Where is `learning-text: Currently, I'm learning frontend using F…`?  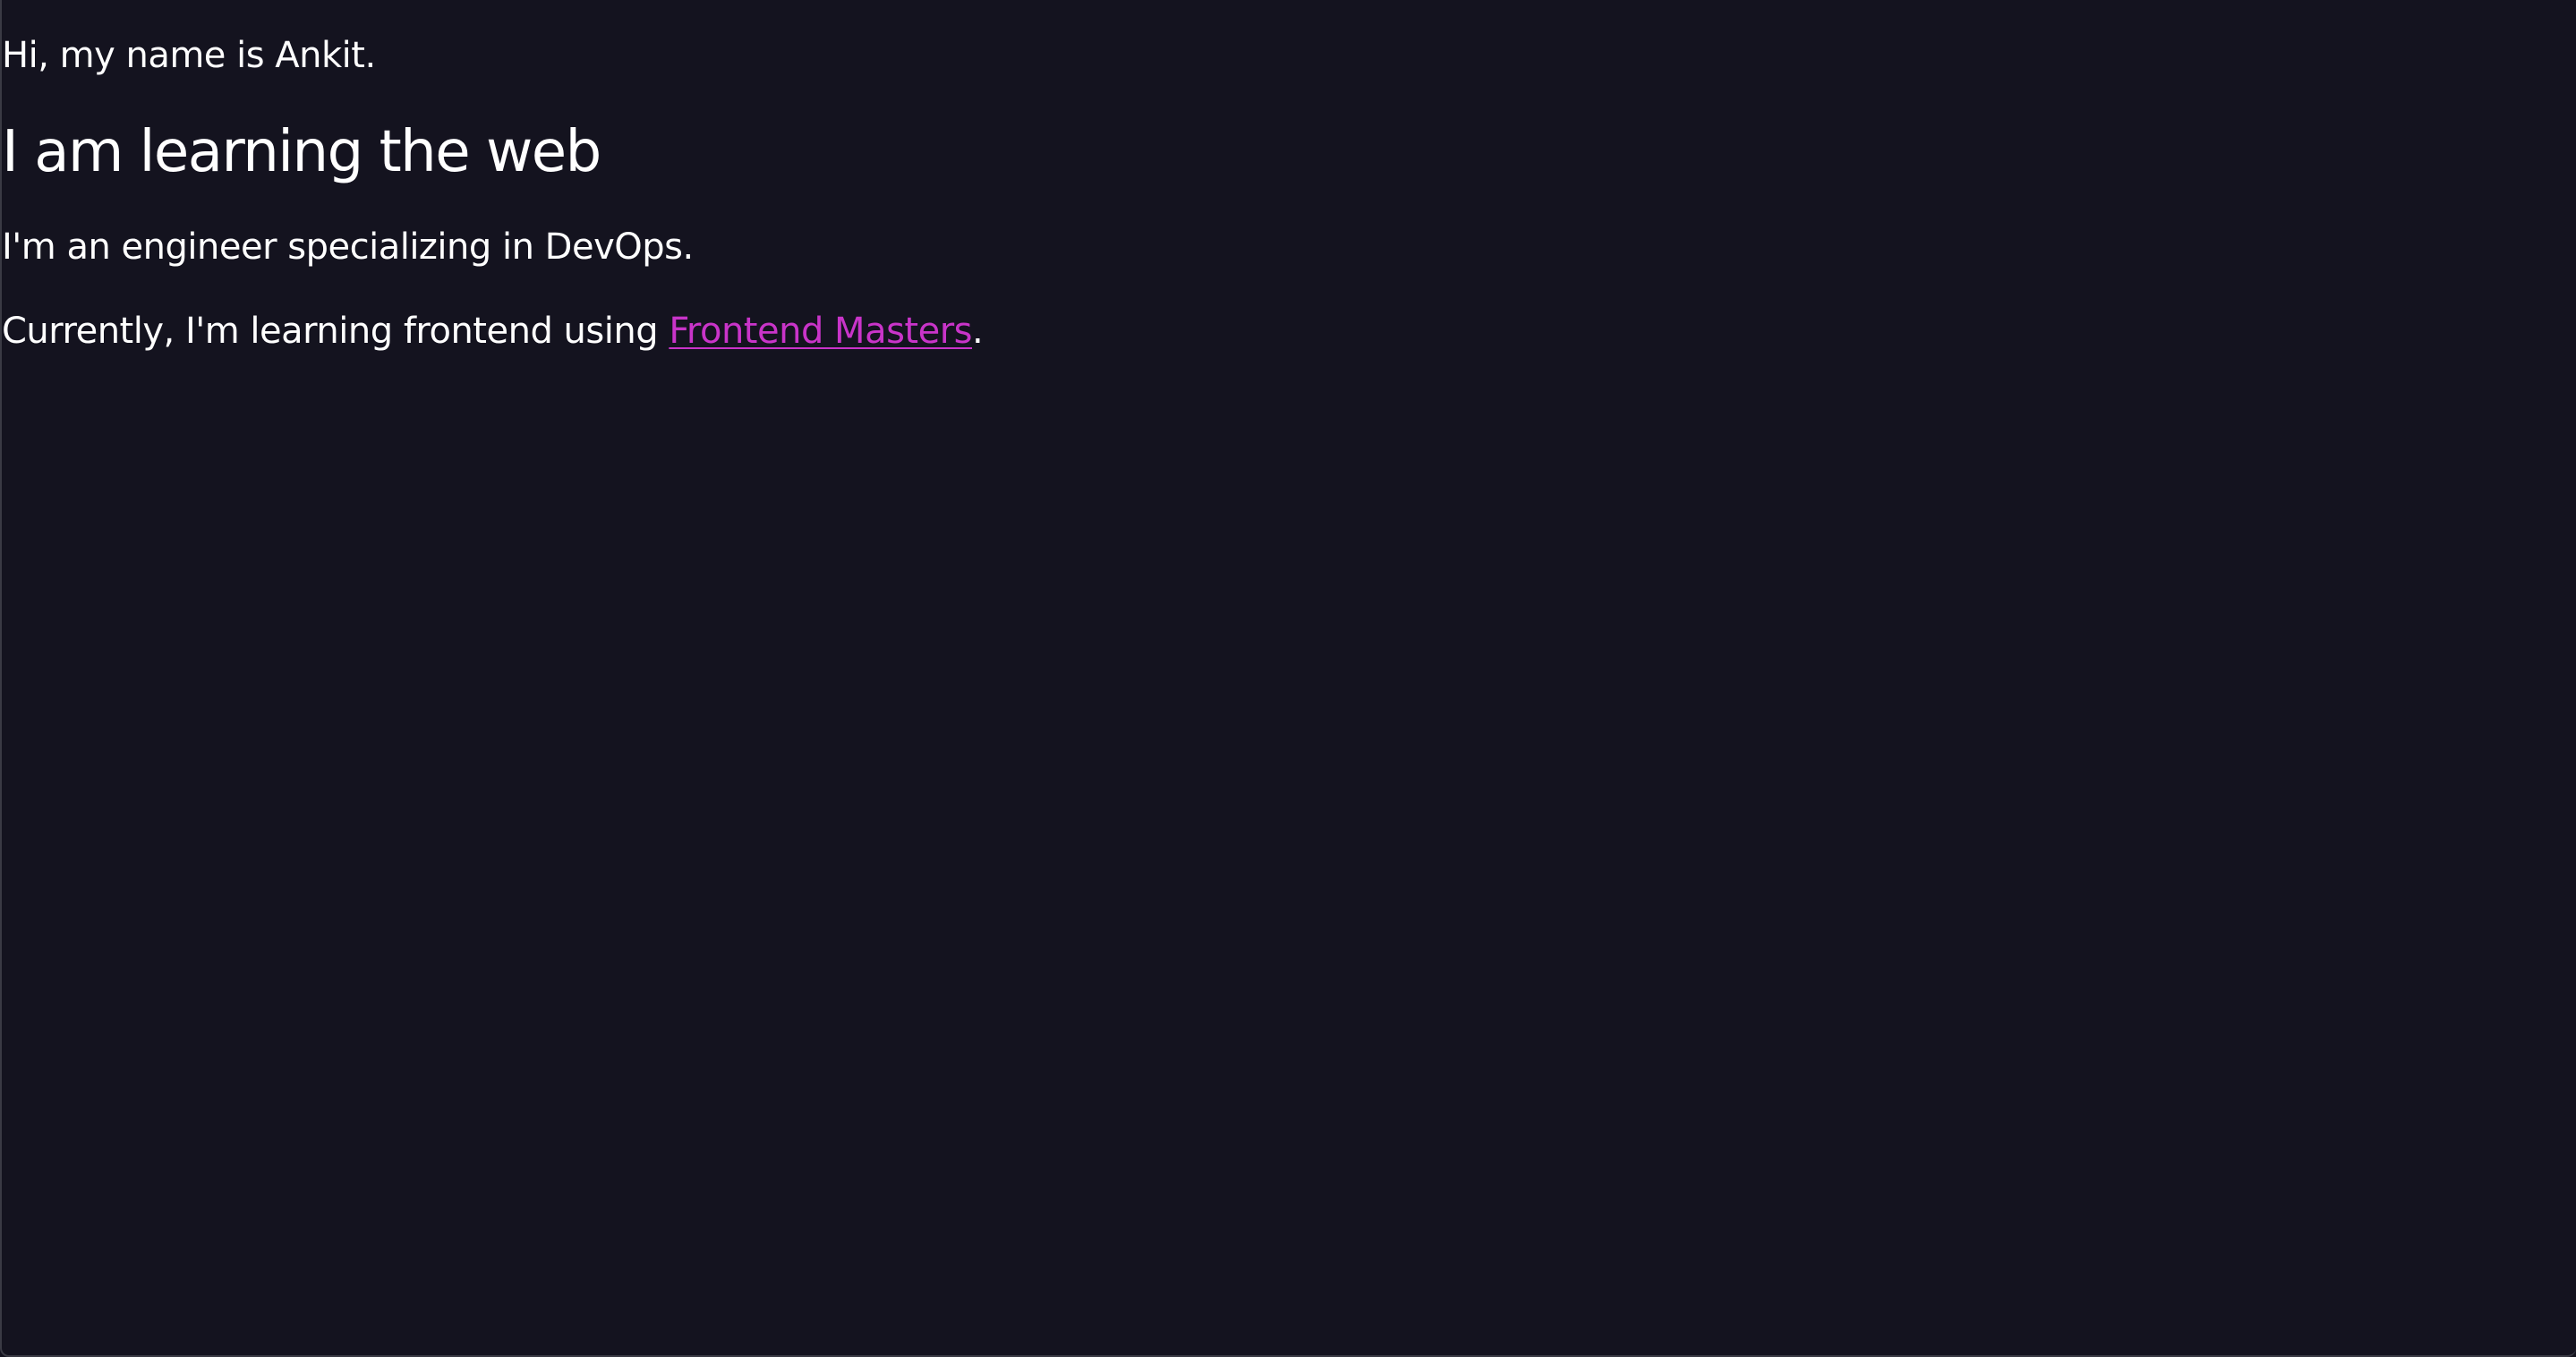
learning-text: Currently, I'm learning frontend using F… is located at coordinates (493, 331).